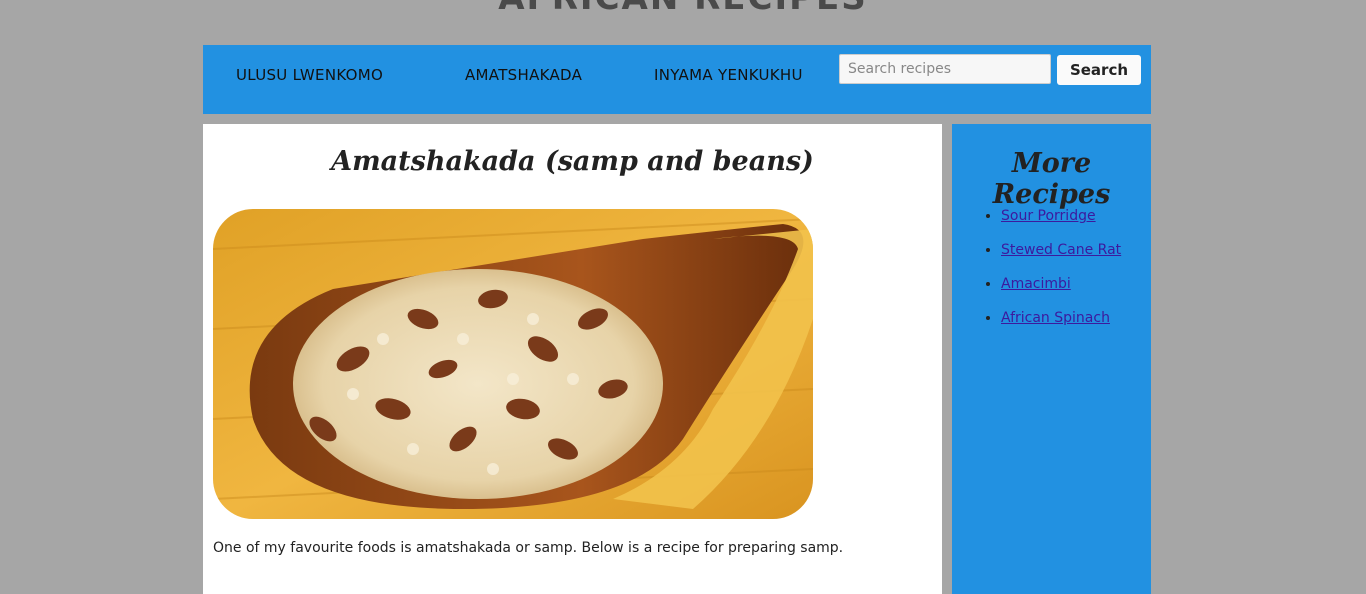 The width and height of the screenshot is (1366, 594). Describe the element at coordinates (309, 75) in the screenshot. I see `nav-link-ulusu-lwenkomo: ULUSU LWENKOMO` at that location.